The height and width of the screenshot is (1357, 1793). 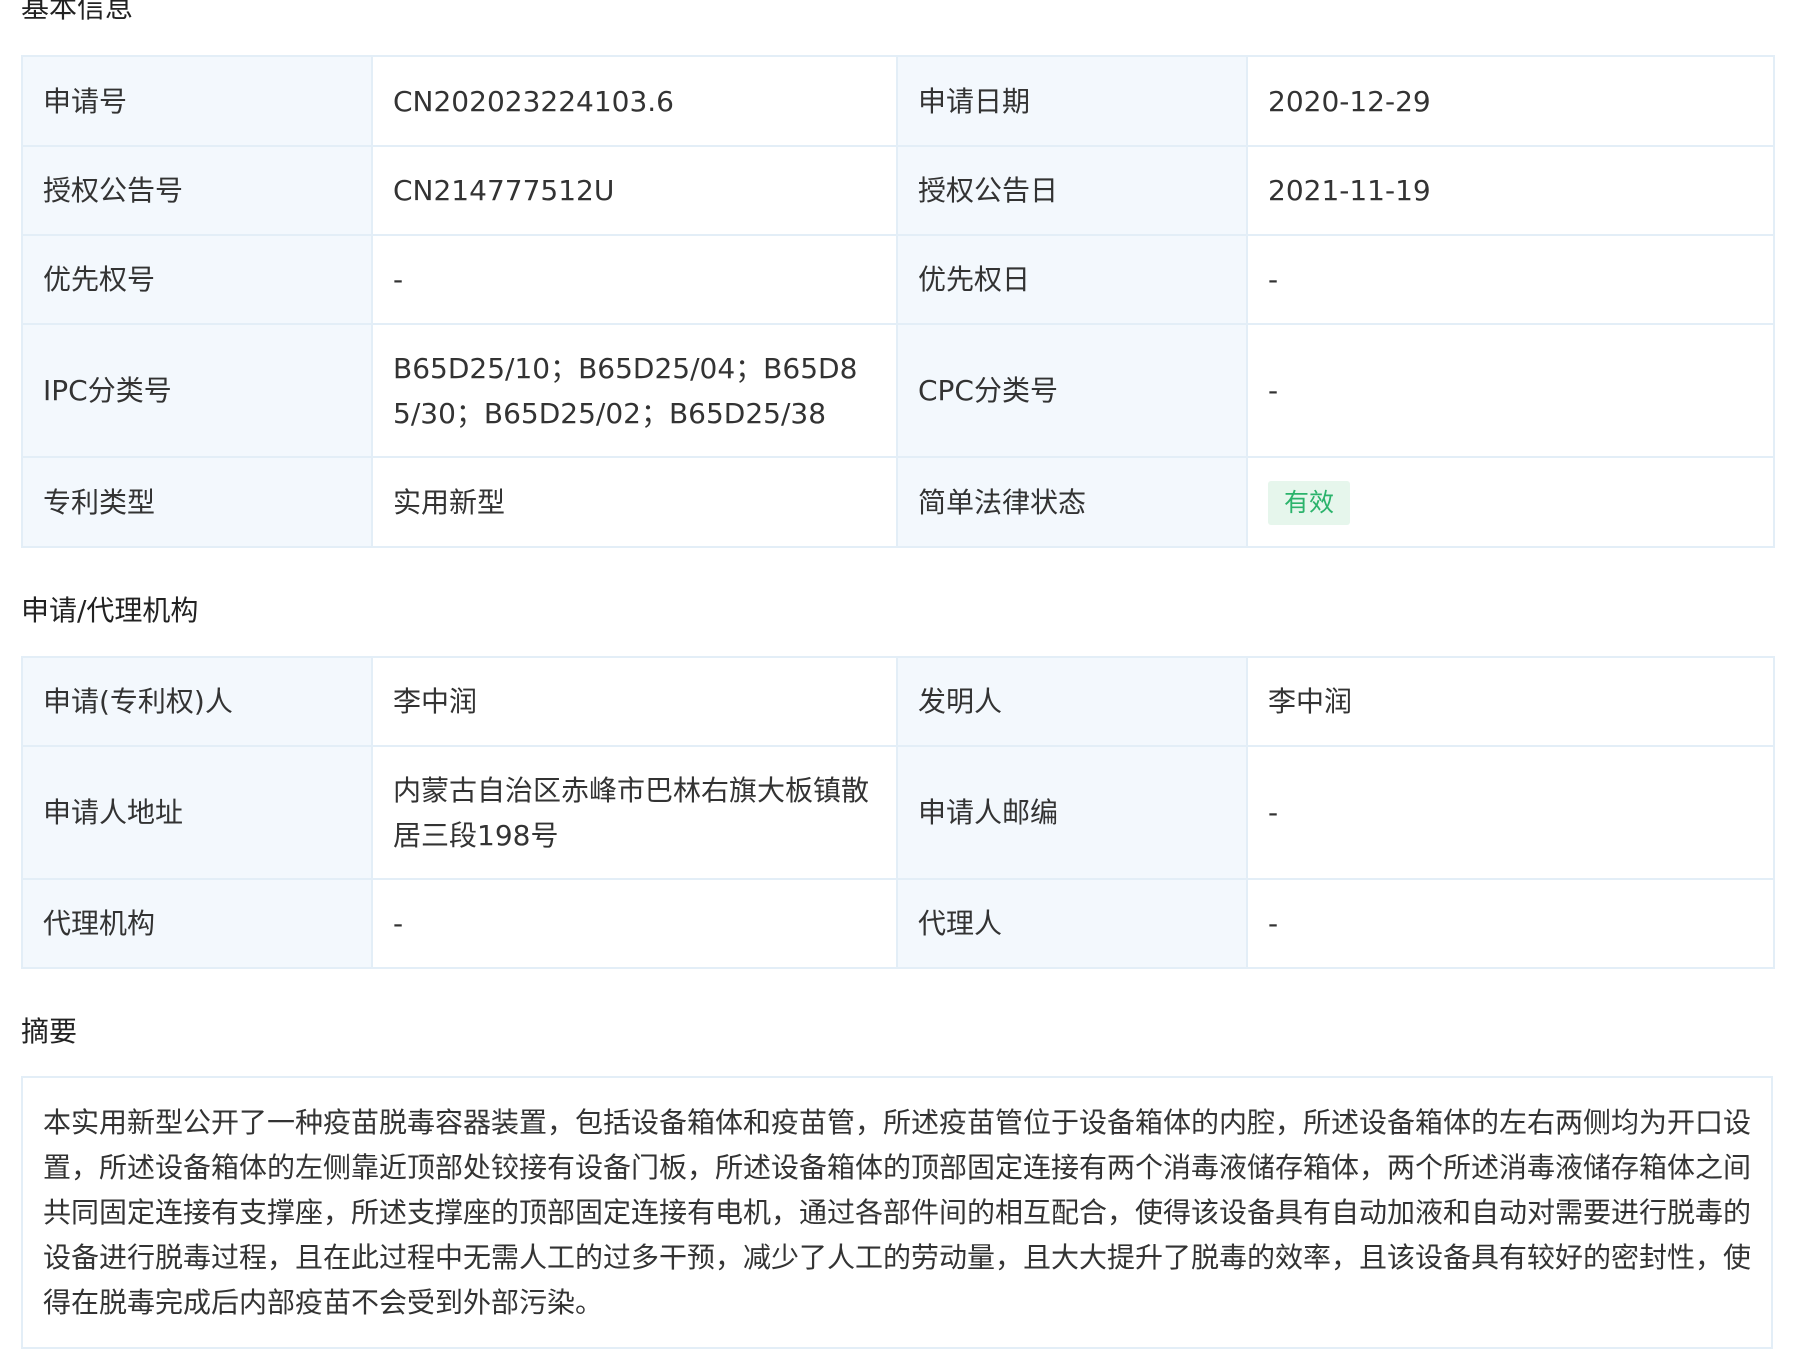 I want to click on label-application-date: 申请日期, so click(x=1072, y=101).